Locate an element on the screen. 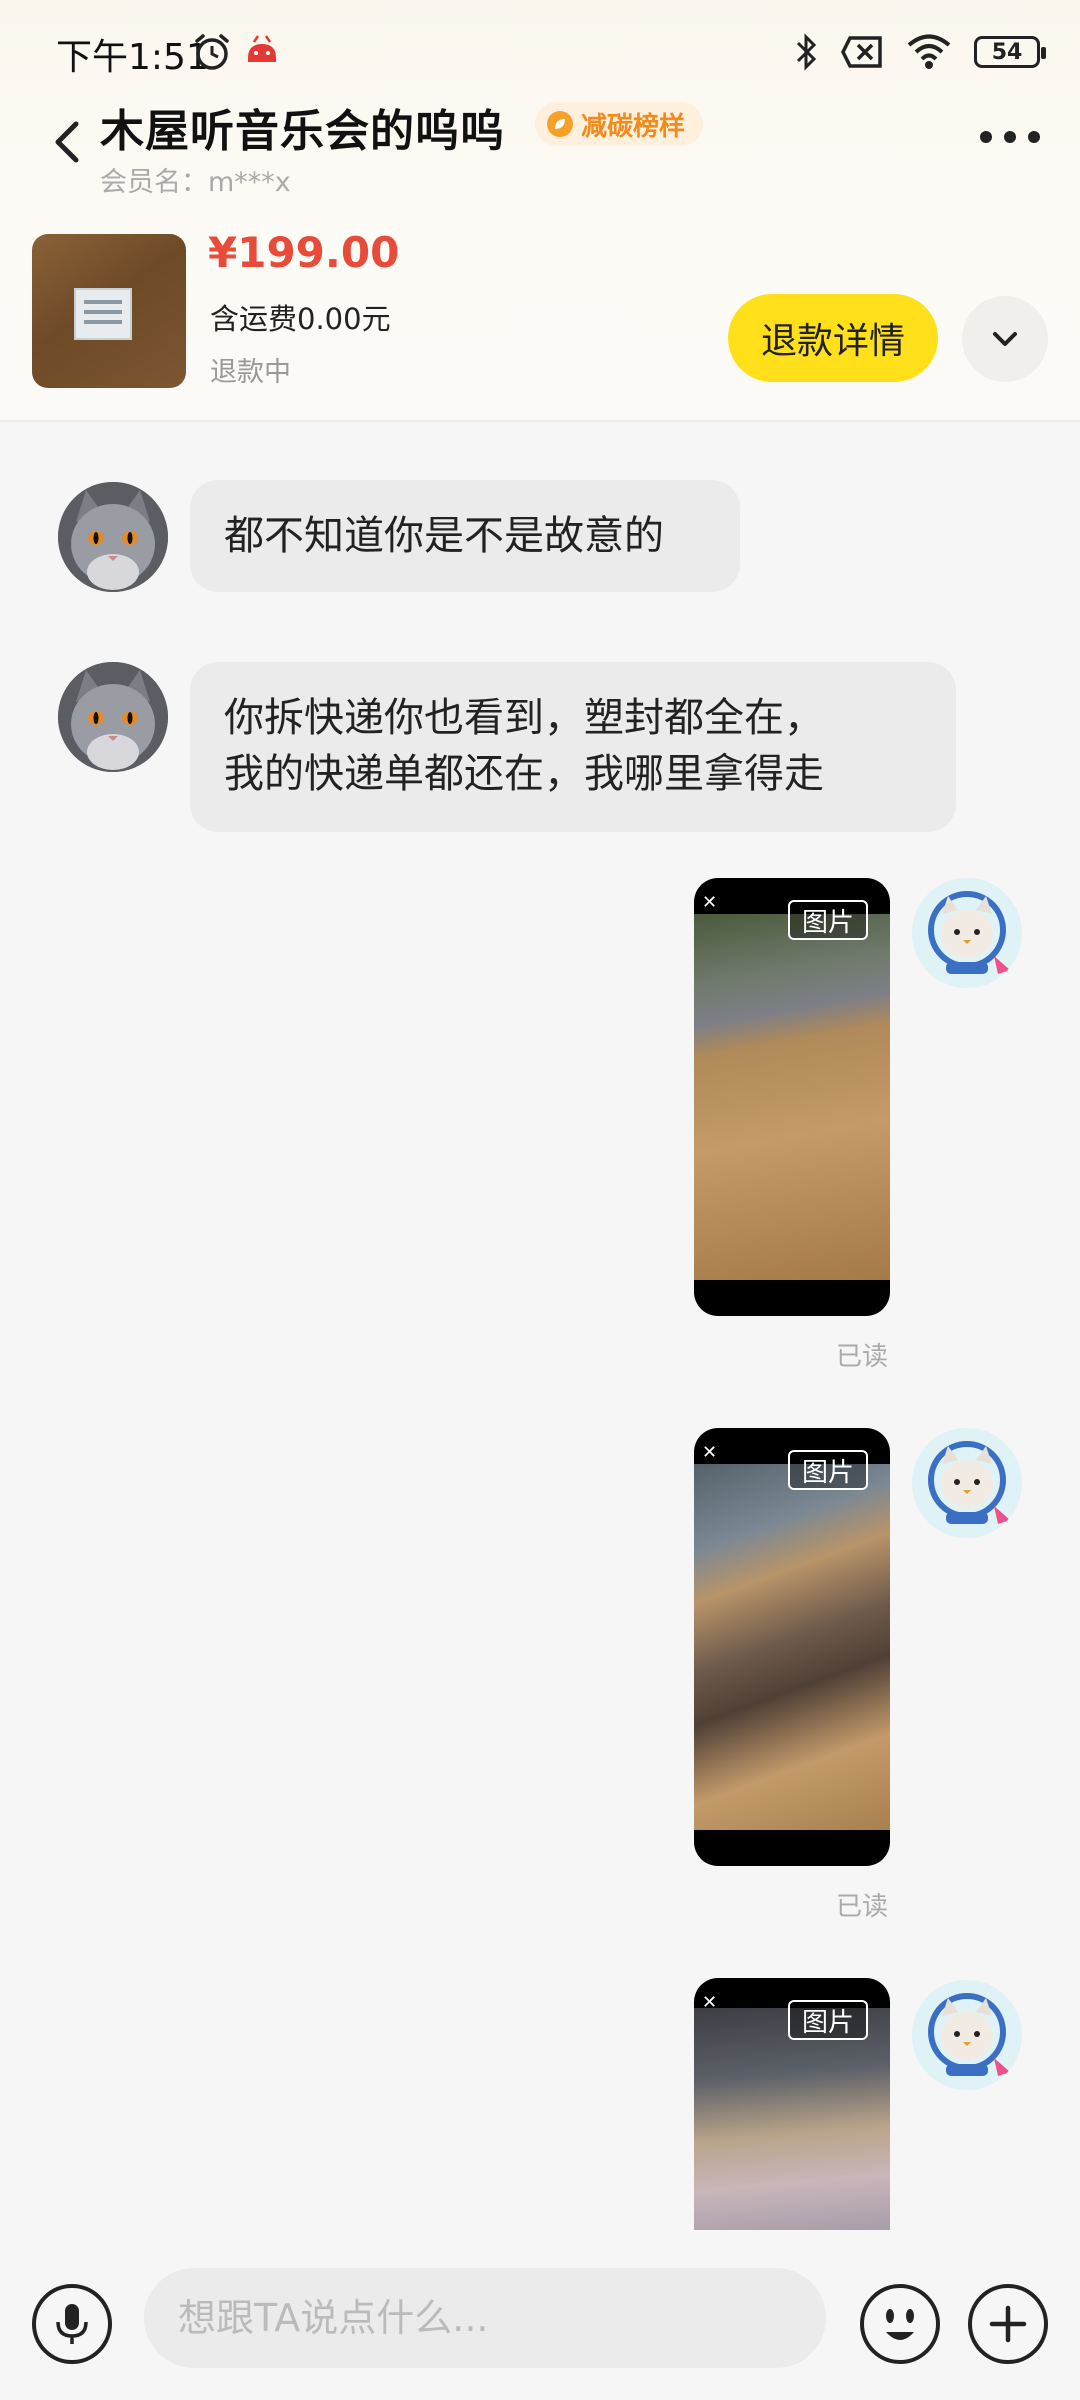 The width and height of the screenshot is (1080, 2400). message-bubble: 都不知道你是不是故意的 is located at coordinates (465, 536).